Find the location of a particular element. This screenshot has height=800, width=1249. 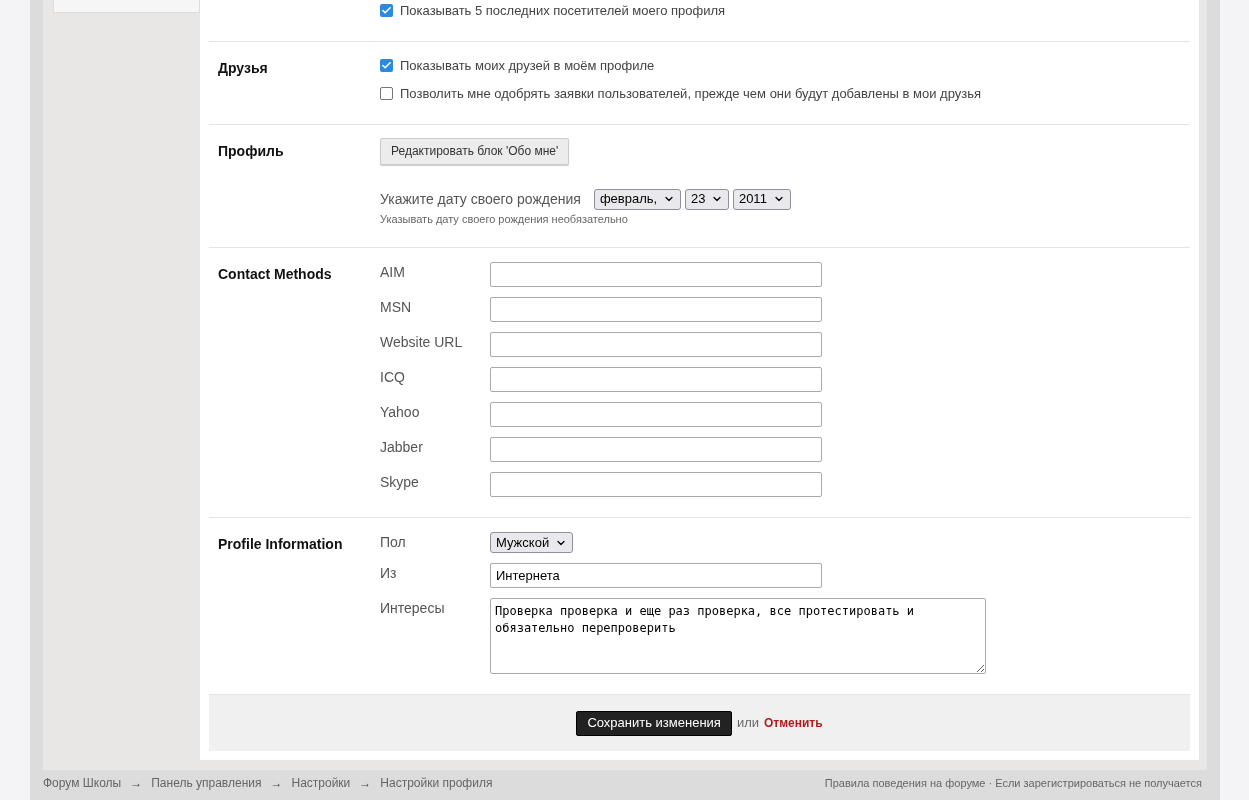

checkbox-label: Показывать 5 последних посетителей моего профиля is located at coordinates (563, 11).